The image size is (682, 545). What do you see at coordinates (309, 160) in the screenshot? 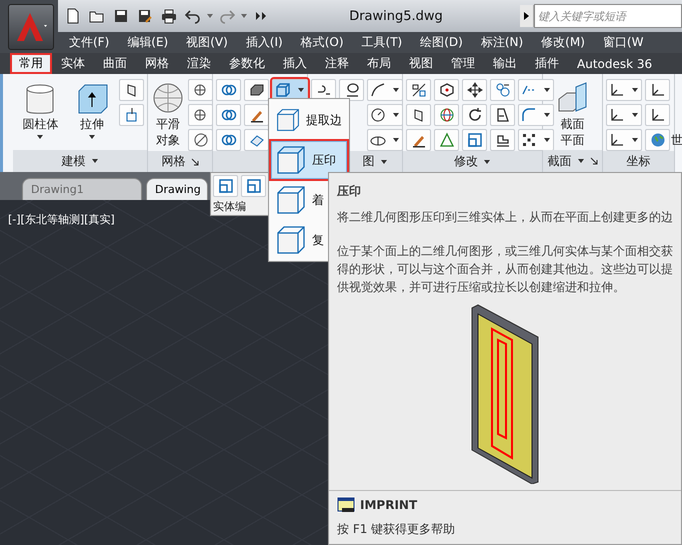
I see `menu-option: 压印` at bounding box center [309, 160].